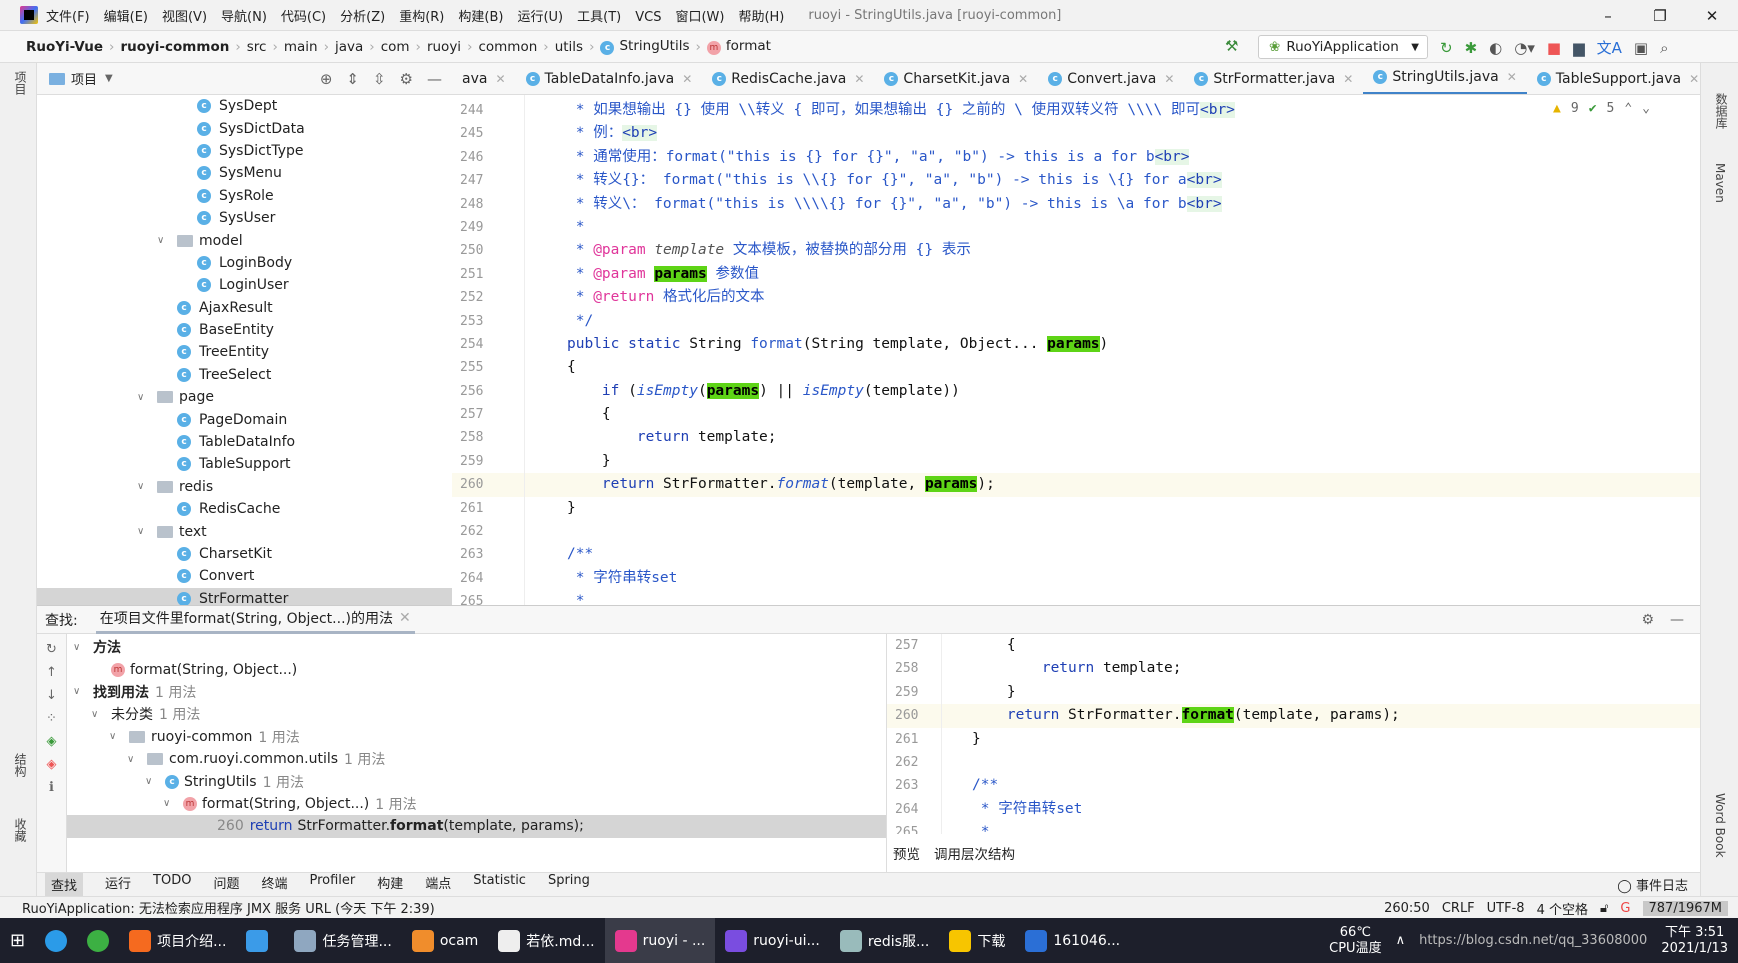 The image size is (1738, 963). I want to click on tree-item: c StrFormatter, so click(244, 596).